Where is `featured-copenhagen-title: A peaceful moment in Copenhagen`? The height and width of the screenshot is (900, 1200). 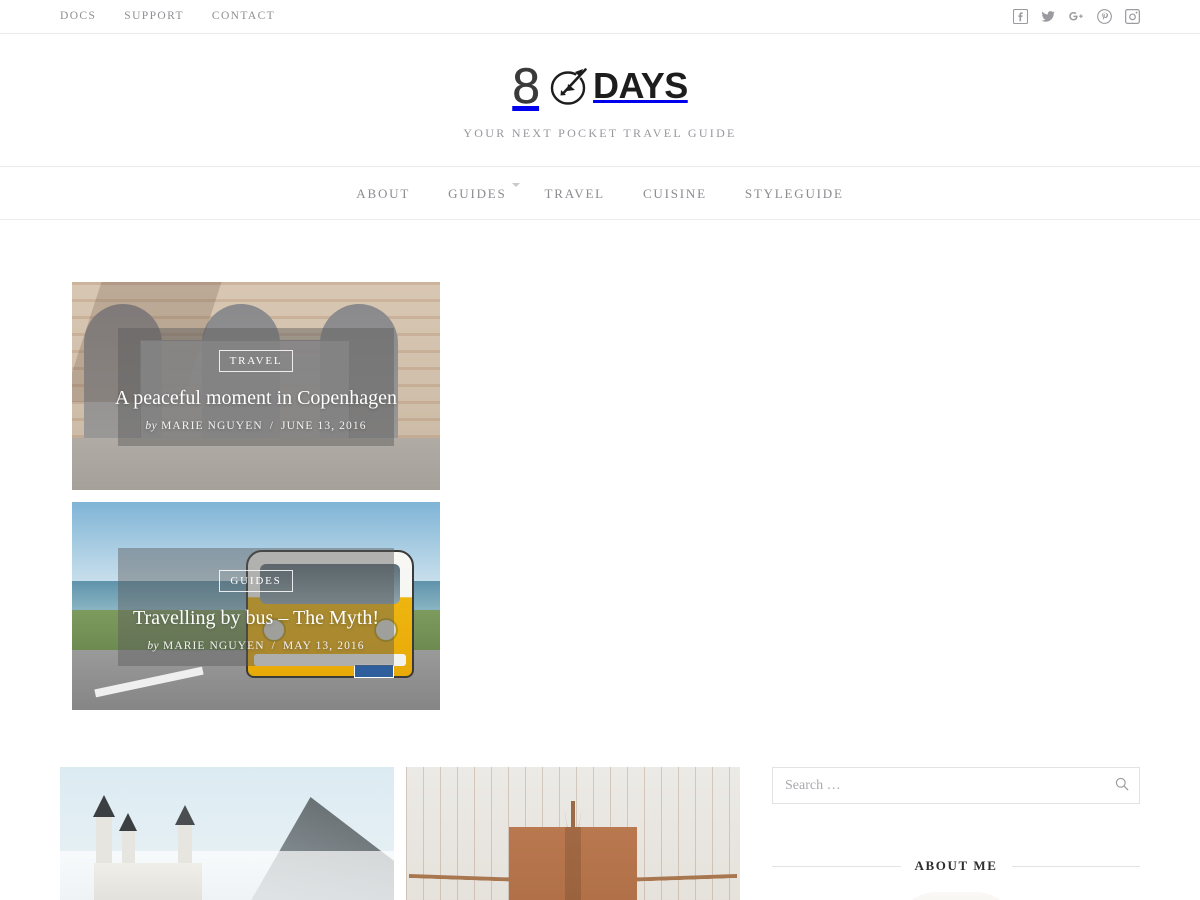 featured-copenhagen-title: A peaceful moment in Copenhagen is located at coordinates (256, 398).